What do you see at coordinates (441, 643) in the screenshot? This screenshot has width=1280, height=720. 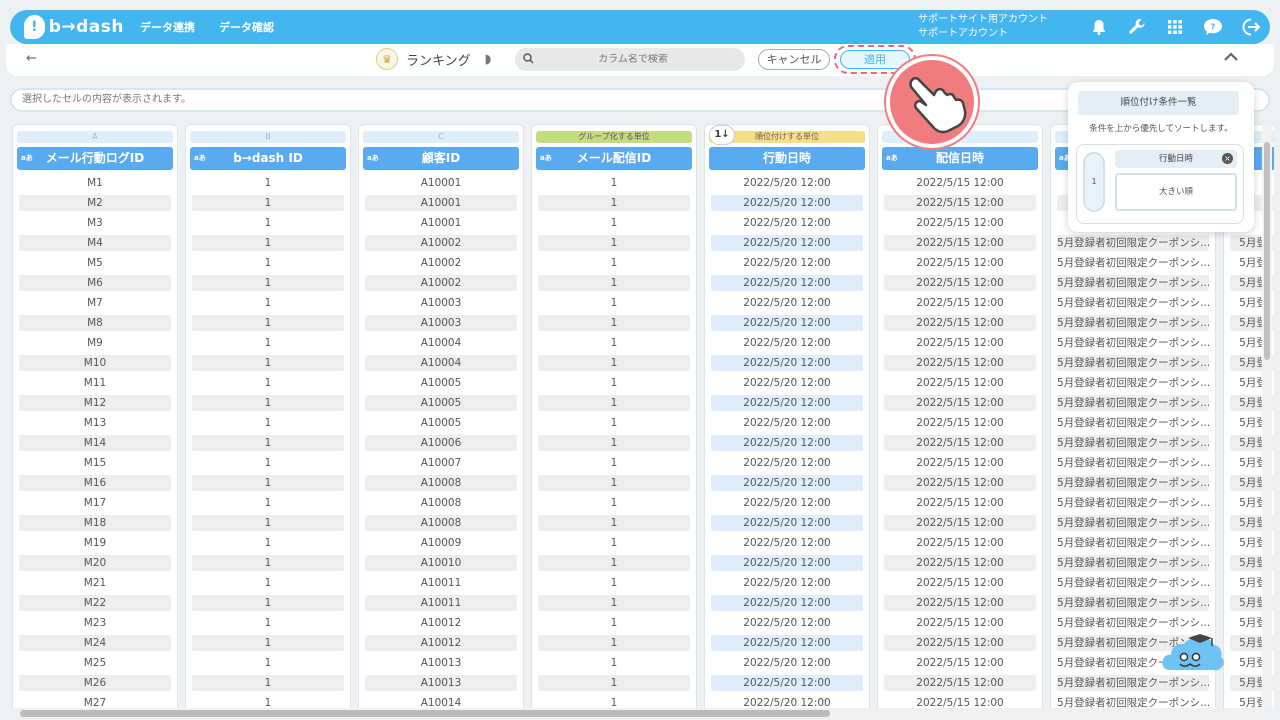 I see `table-cell: A10012` at bounding box center [441, 643].